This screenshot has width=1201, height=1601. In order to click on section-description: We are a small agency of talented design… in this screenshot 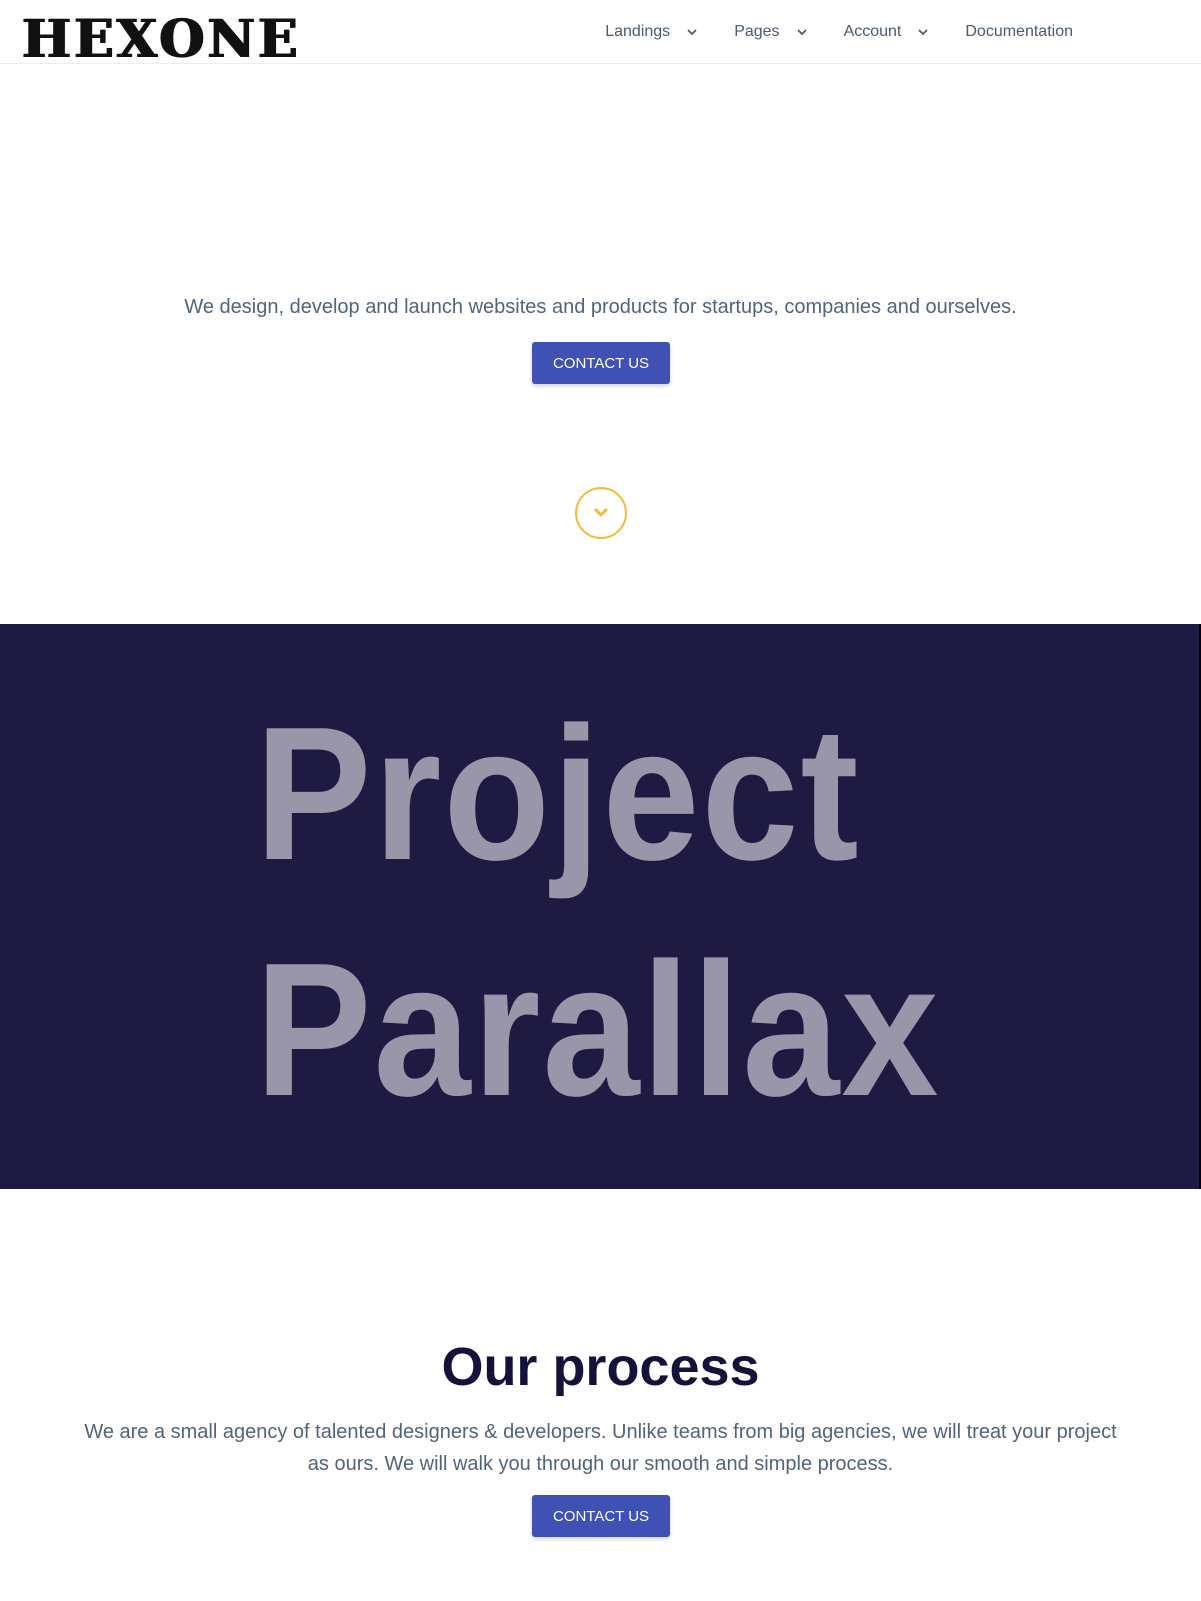, I will do `click(600, 1448)`.